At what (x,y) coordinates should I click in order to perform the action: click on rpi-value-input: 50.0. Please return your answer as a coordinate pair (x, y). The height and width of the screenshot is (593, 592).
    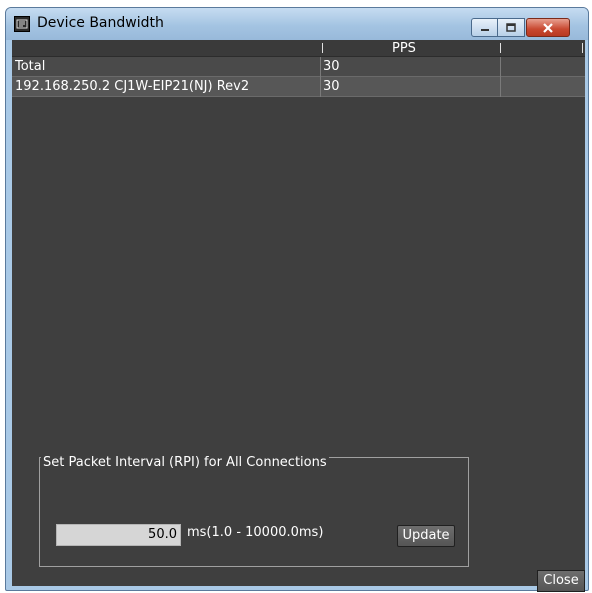
    Looking at the image, I should click on (118, 535).